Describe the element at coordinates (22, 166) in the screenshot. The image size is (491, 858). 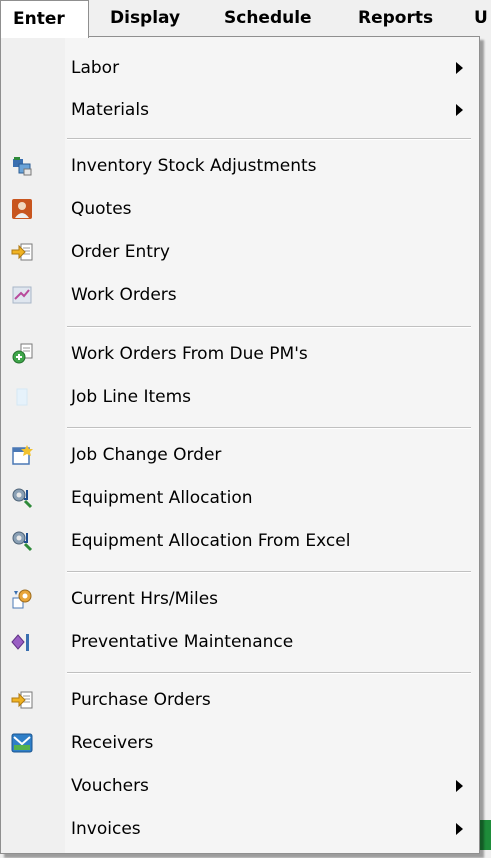
I see `inventory-adjust-icon` at that location.